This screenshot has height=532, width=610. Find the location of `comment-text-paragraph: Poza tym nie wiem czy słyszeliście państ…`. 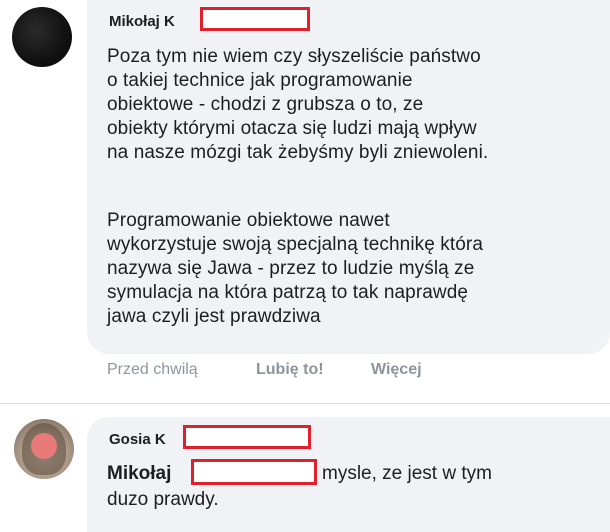

comment-text-paragraph: Poza tym nie wiem czy słyszeliście państ… is located at coordinates (298, 104).